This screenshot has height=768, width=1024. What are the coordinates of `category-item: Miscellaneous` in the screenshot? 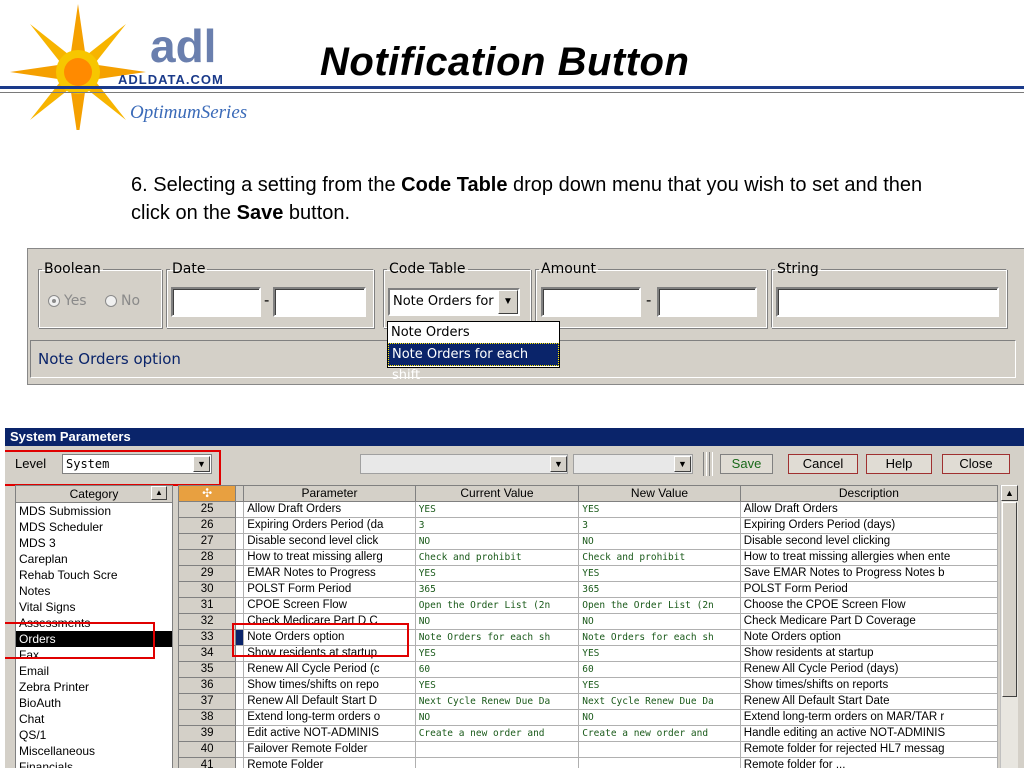 It's located at (94, 751).